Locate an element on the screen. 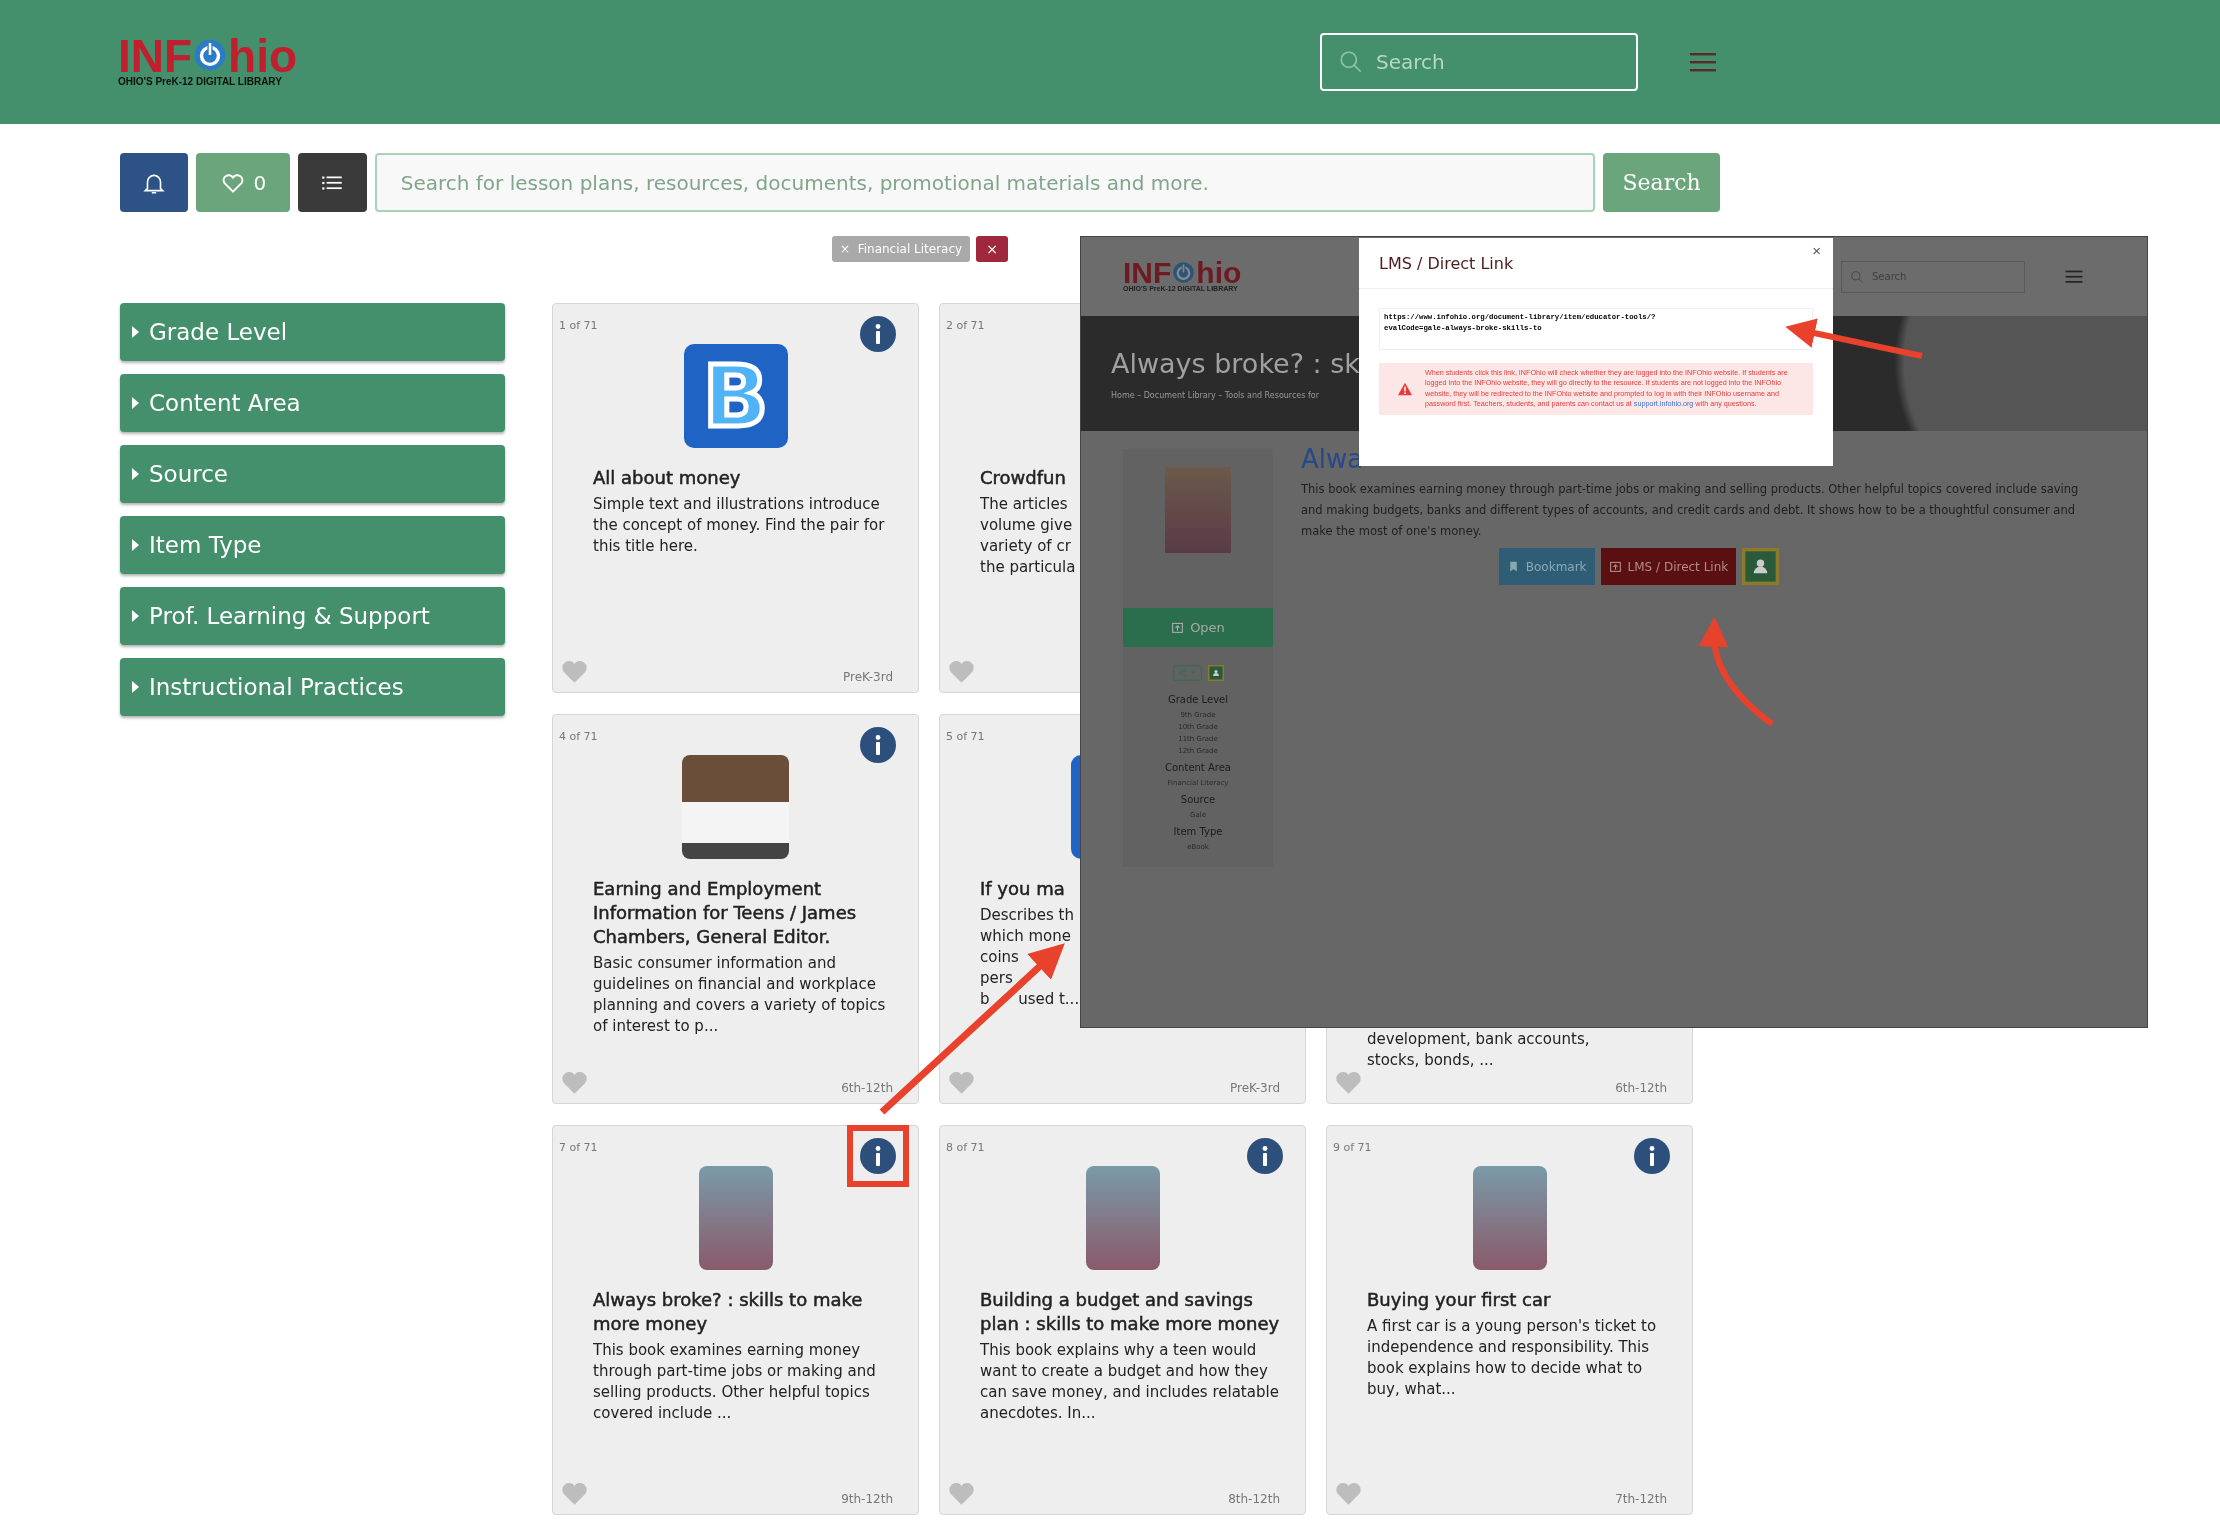 The image size is (2220, 1530). result-counter: 2 of 71 is located at coordinates (965, 325).